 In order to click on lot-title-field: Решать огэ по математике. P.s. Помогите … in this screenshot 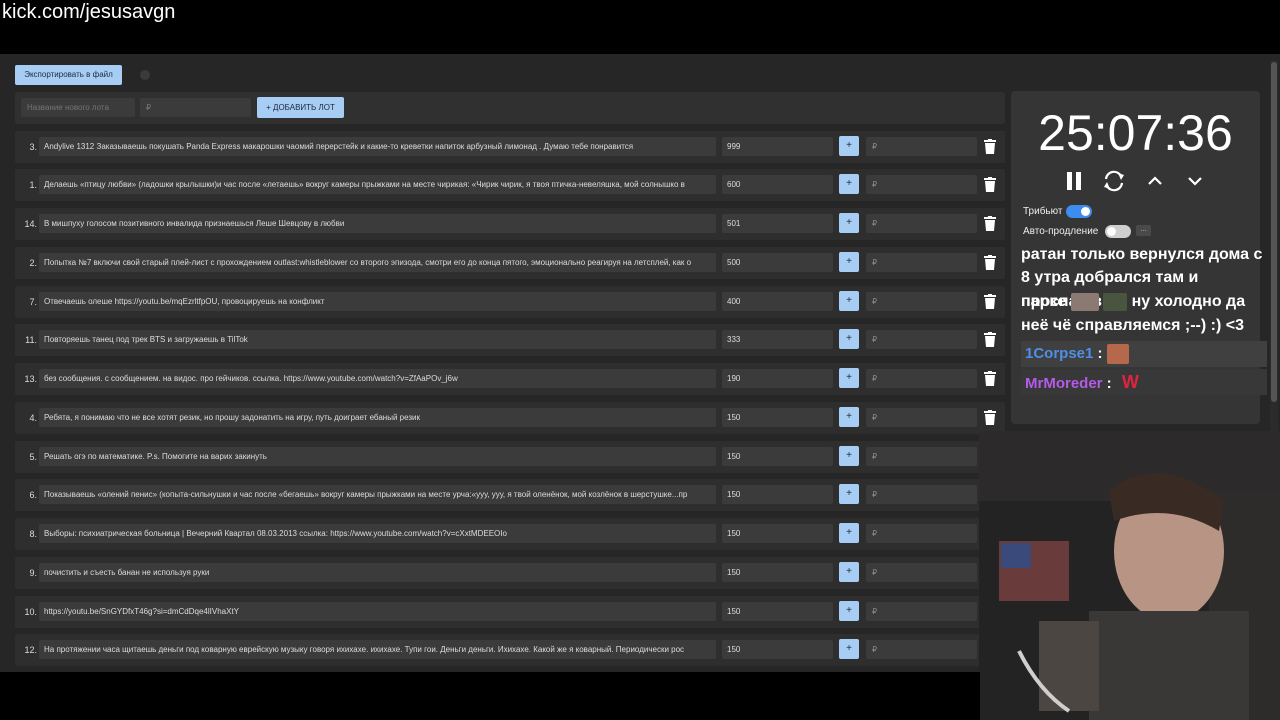, I will do `click(377, 456)`.